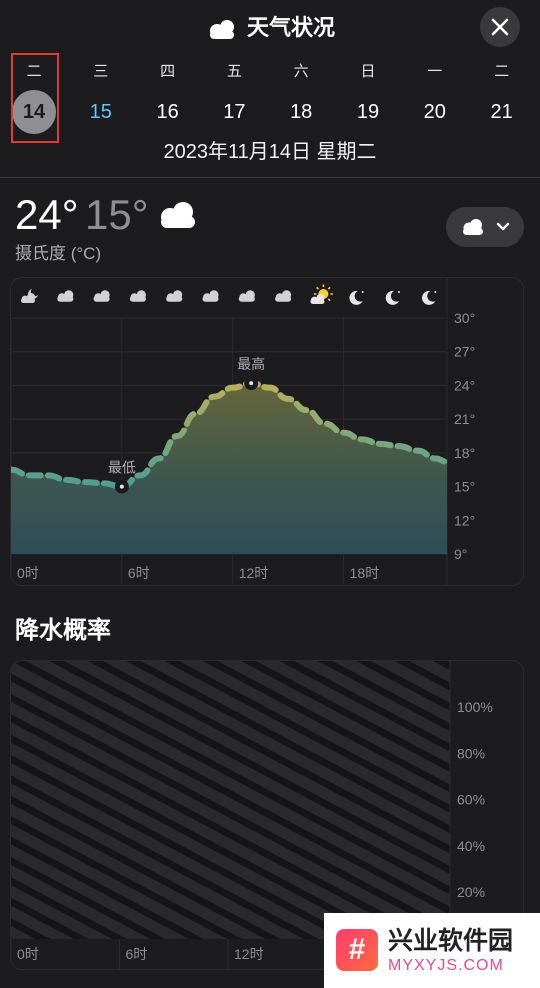  What do you see at coordinates (471, 800) in the screenshot?
I see `y-tick-label: 60%` at bounding box center [471, 800].